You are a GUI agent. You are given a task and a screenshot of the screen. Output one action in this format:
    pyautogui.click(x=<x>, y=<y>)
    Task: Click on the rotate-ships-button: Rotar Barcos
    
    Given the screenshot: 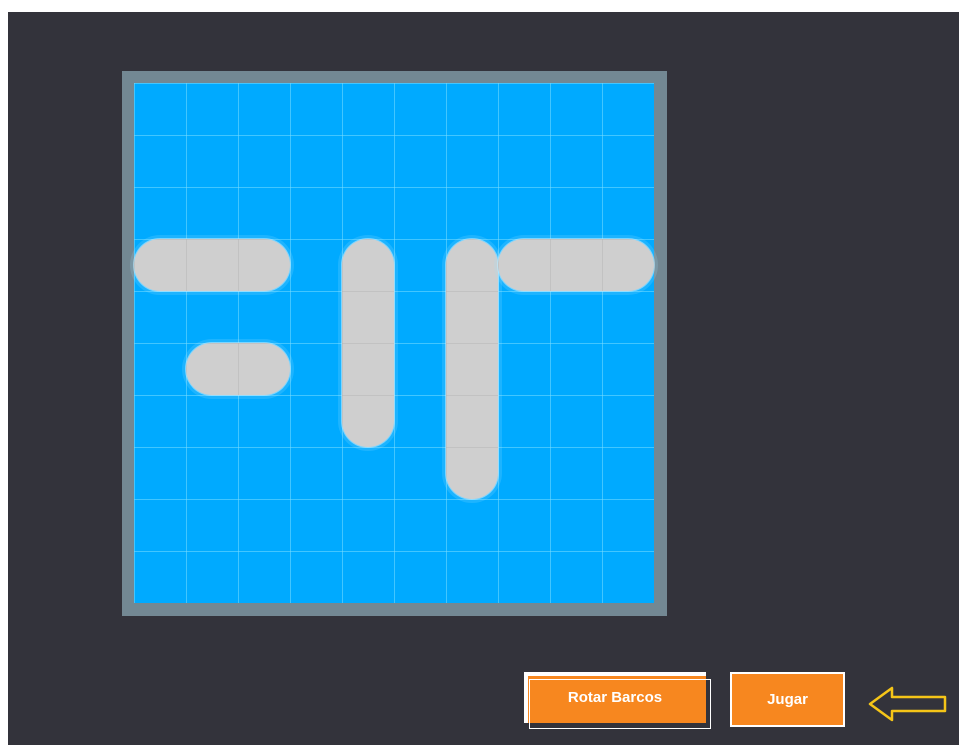 What is the action you would take?
    pyautogui.click(x=617, y=700)
    